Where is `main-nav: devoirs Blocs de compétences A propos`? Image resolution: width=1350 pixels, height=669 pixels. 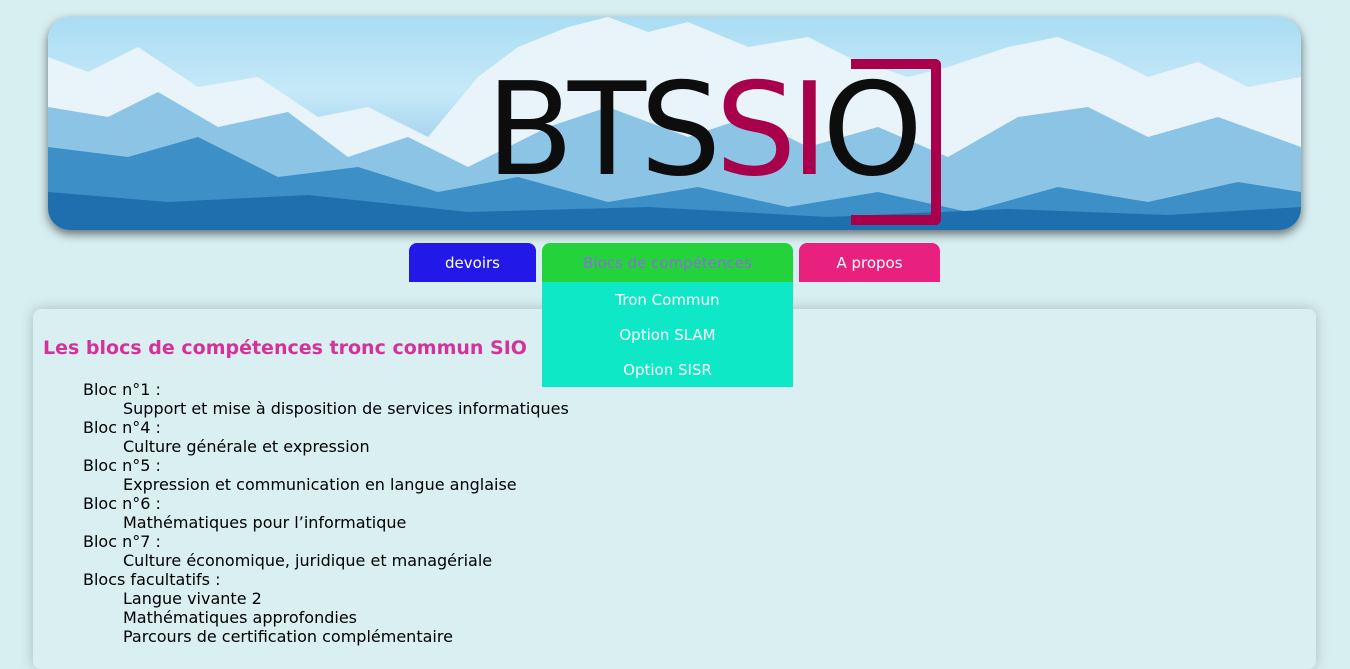
main-nav: devoirs Blocs de compétences A propos is located at coordinates (675, 263).